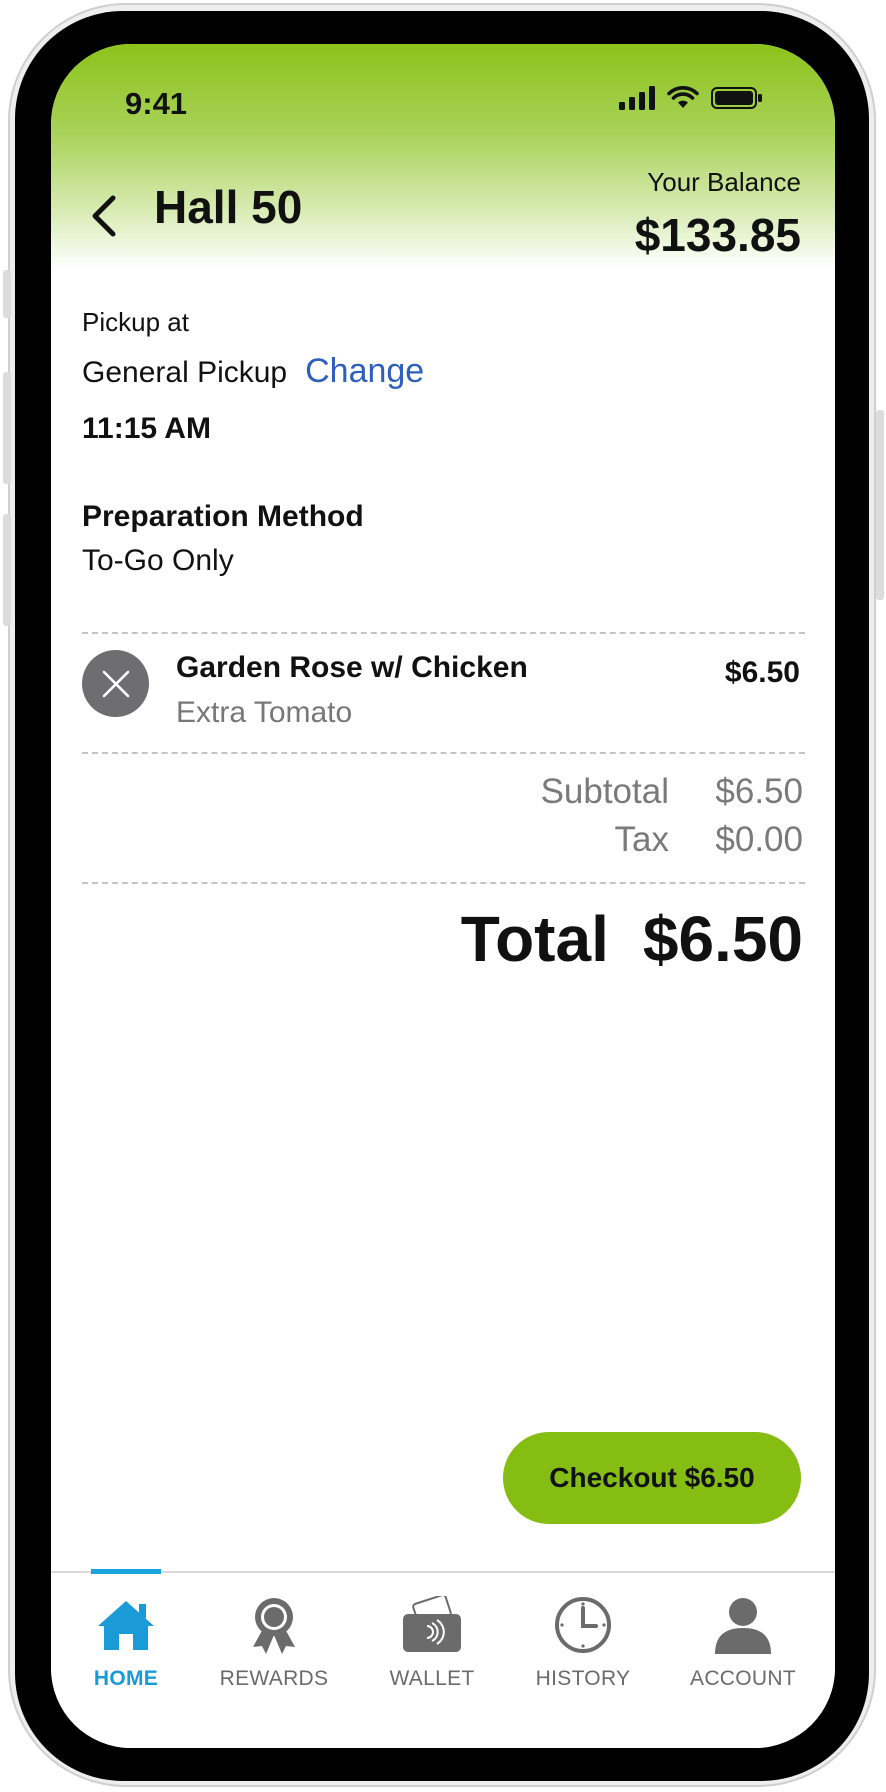 The image size is (886, 1792). What do you see at coordinates (736, 98) in the screenshot?
I see `battery-icon` at bounding box center [736, 98].